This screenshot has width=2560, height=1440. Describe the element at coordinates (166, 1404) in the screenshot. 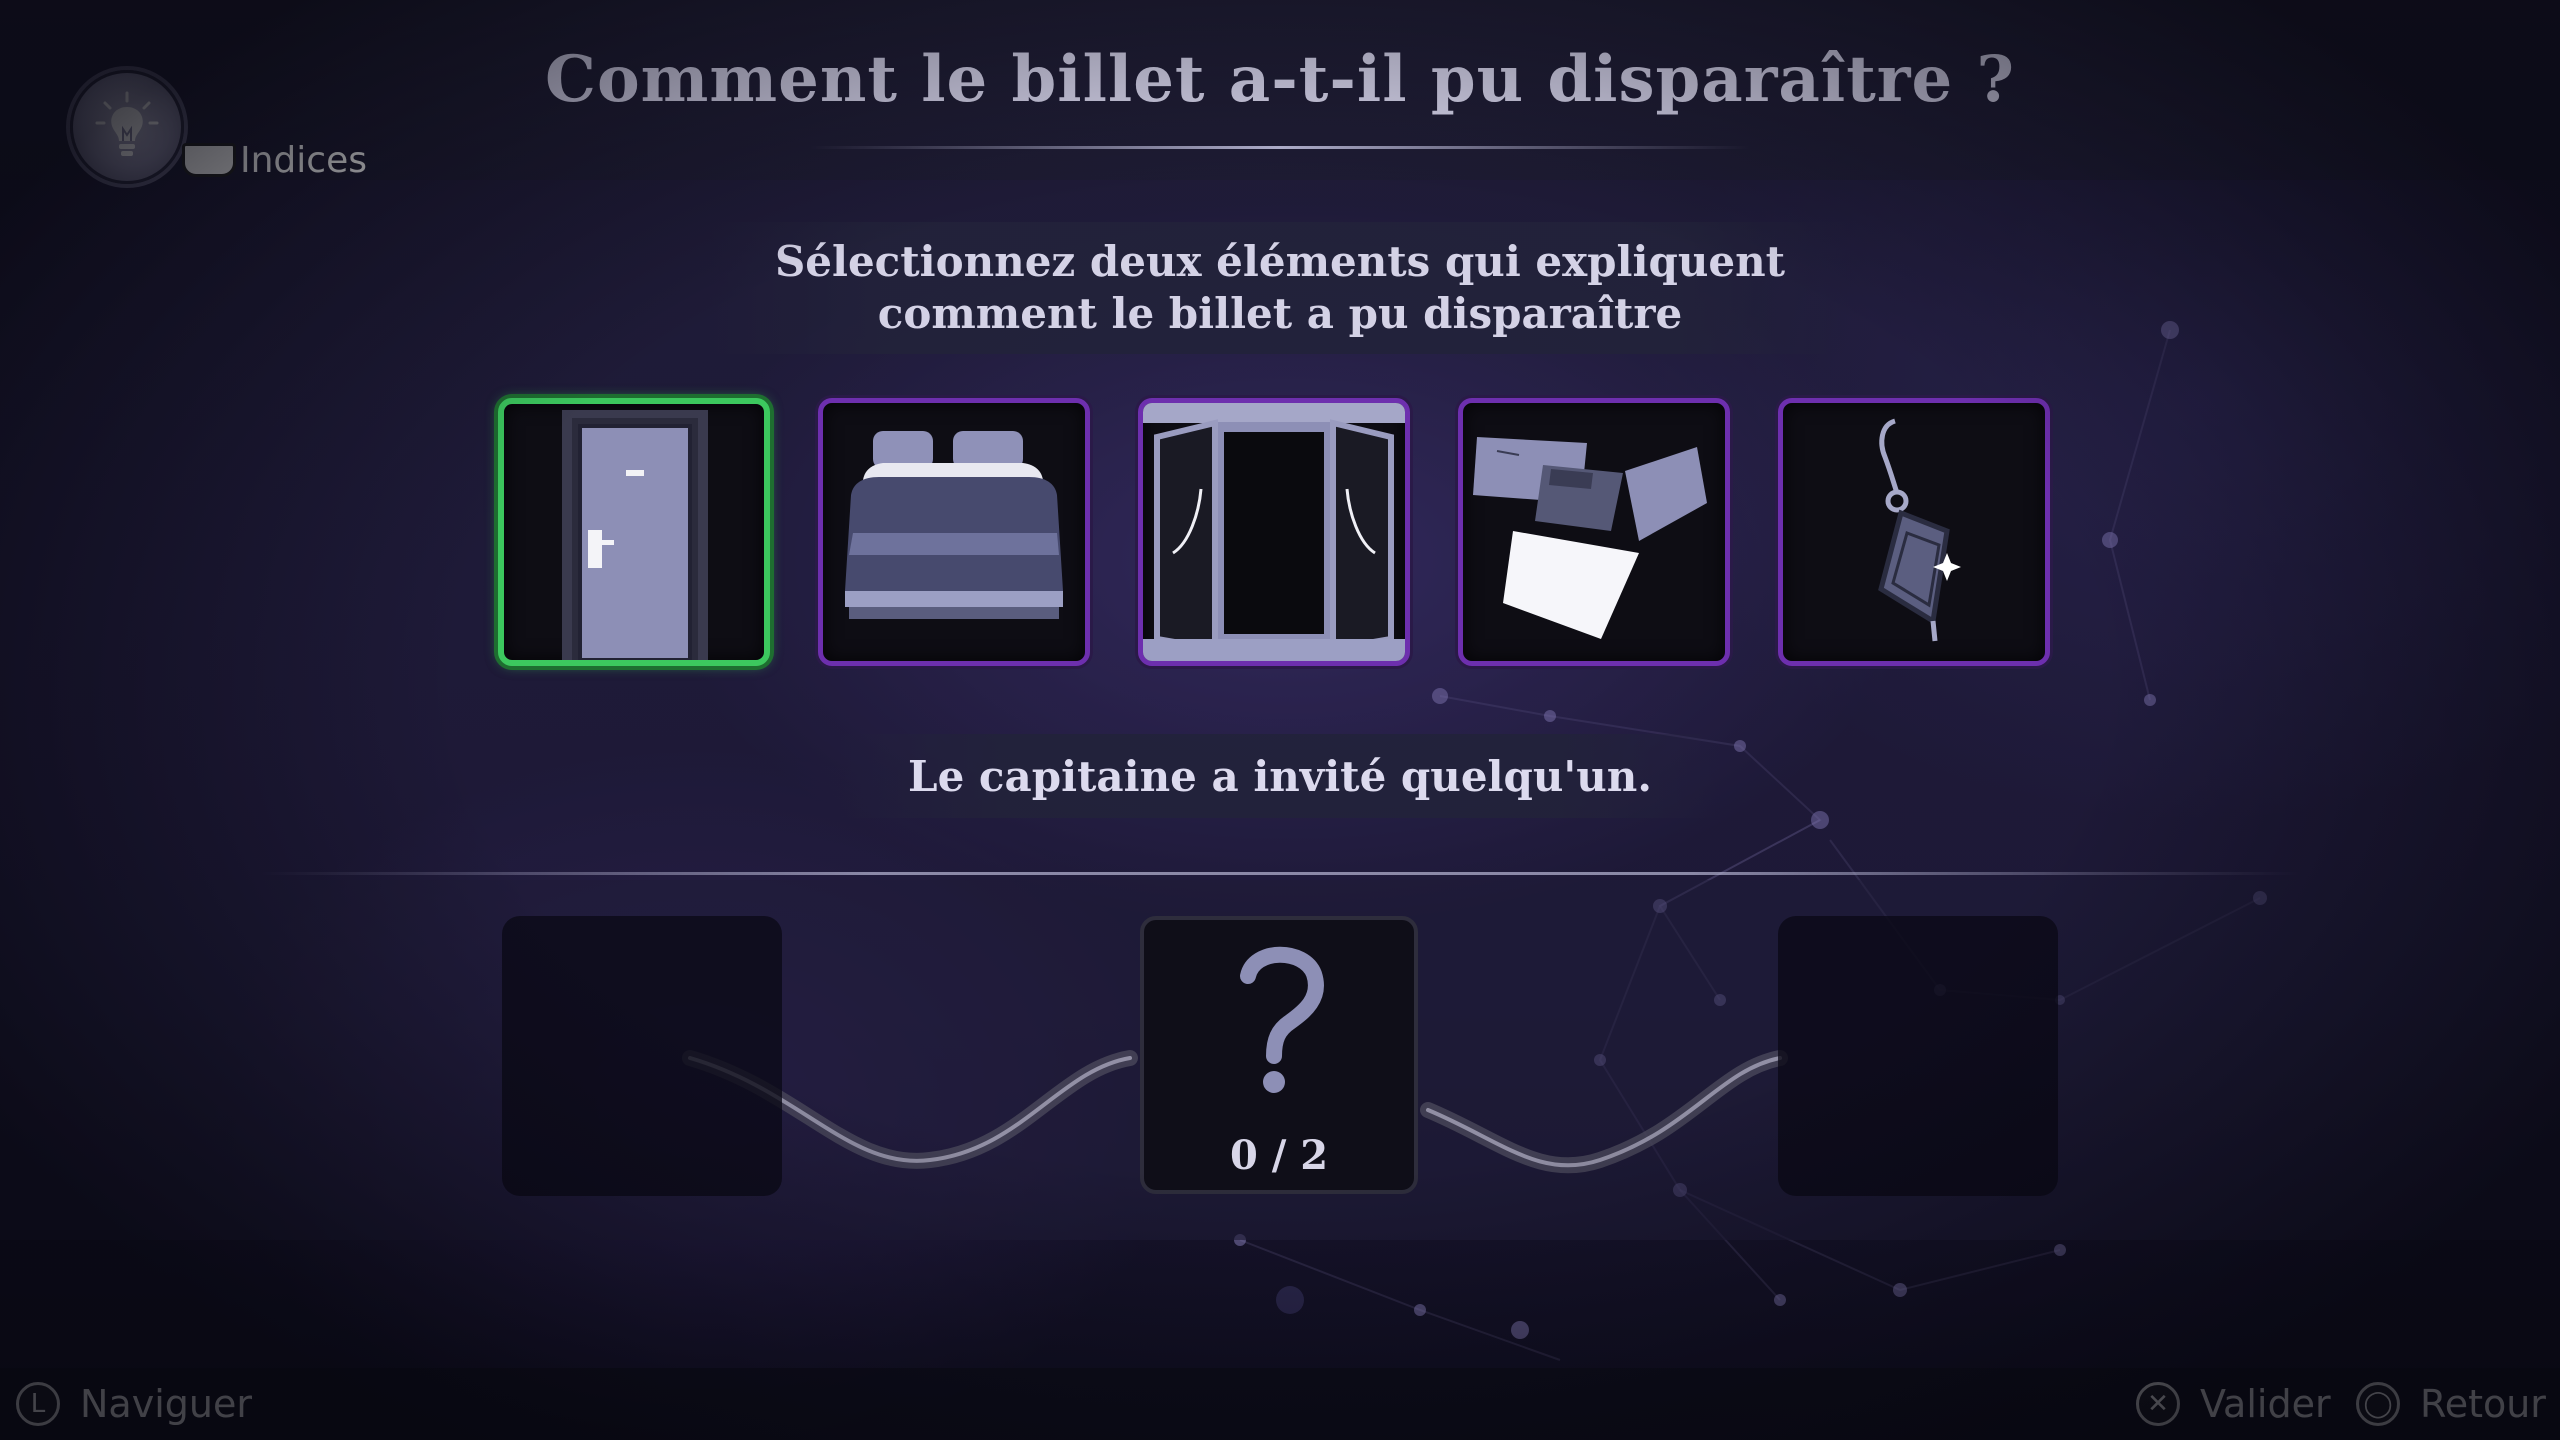

I see `navigate-label: Naviguer` at that location.